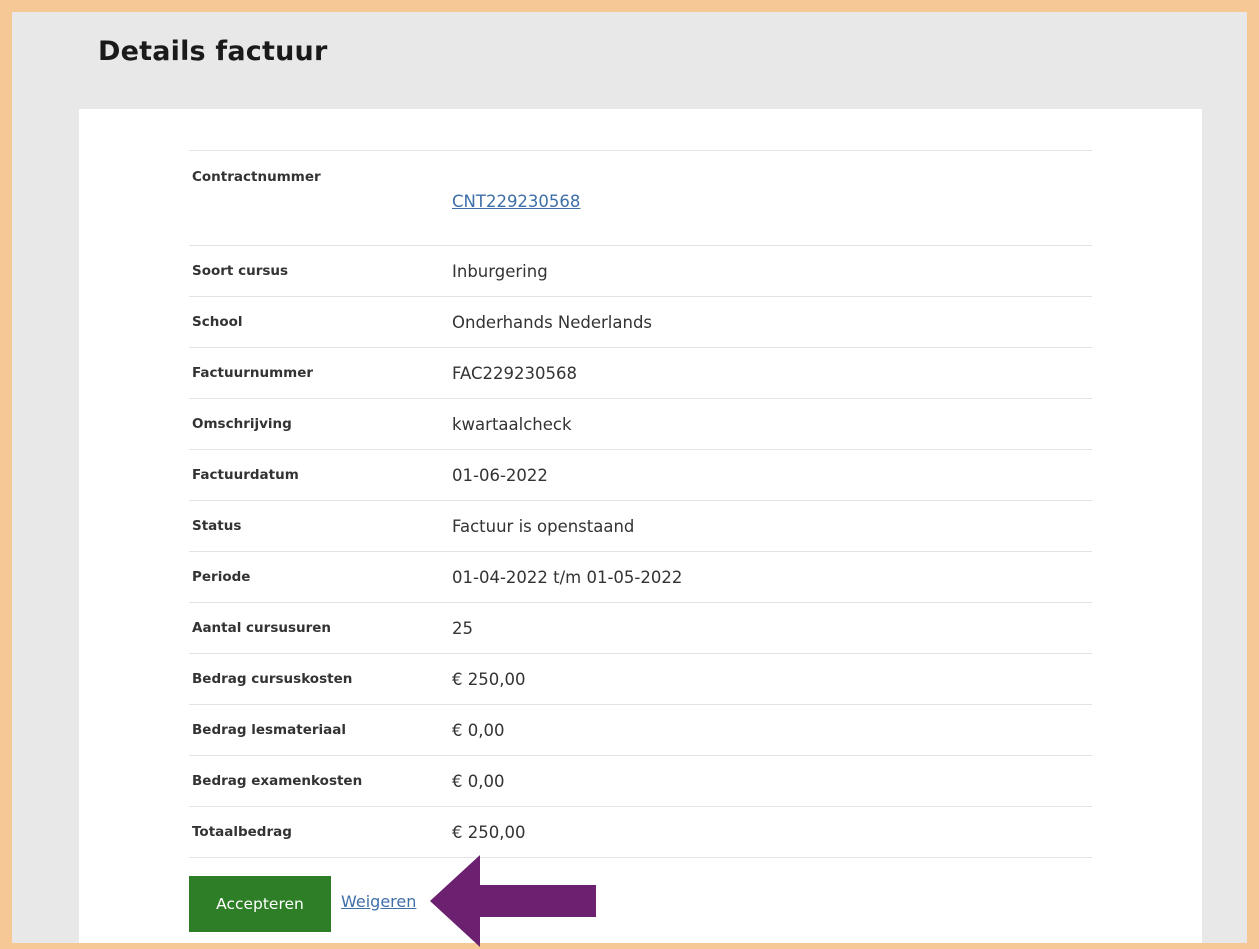 The height and width of the screenshot is (949, 1259). What do you see at coordinates (217, 322) in the screenshot?
I see `row-label: School` at bounding box center [217, 322].